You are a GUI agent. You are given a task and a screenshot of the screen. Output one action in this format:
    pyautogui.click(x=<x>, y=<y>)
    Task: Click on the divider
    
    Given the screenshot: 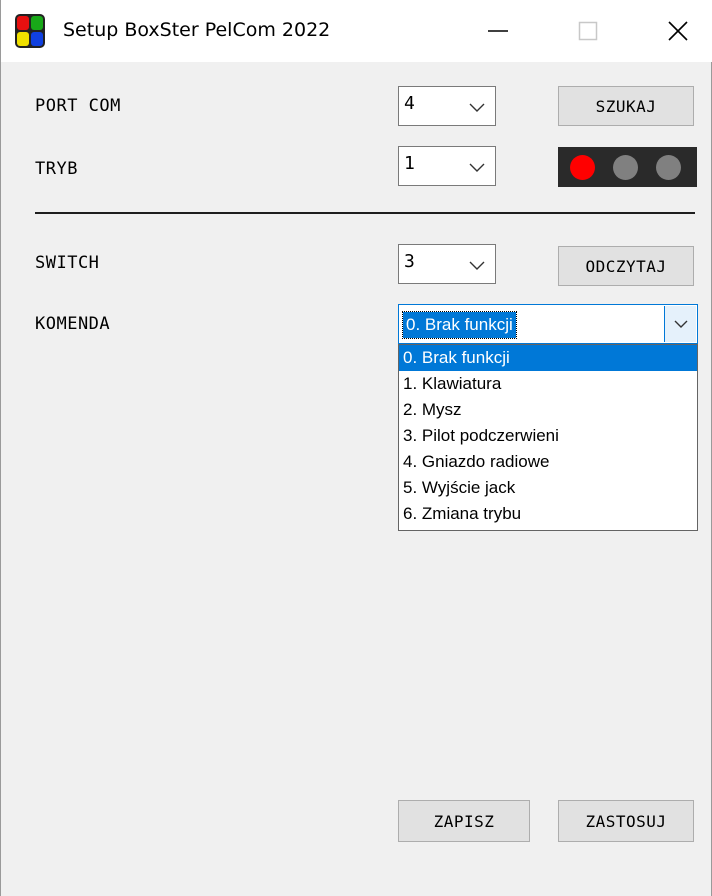 What is the action you would take?
    pyautogui.click(x=365, y=213)
    